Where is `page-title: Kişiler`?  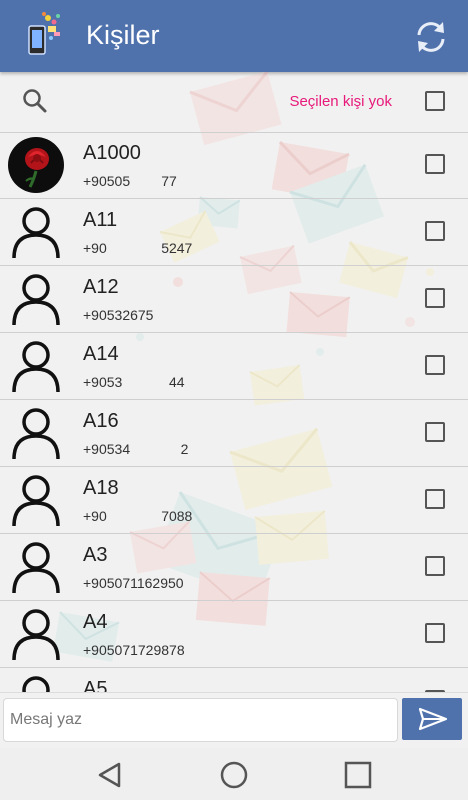 page-title: Kişiler is located at coordinates (123, 35).